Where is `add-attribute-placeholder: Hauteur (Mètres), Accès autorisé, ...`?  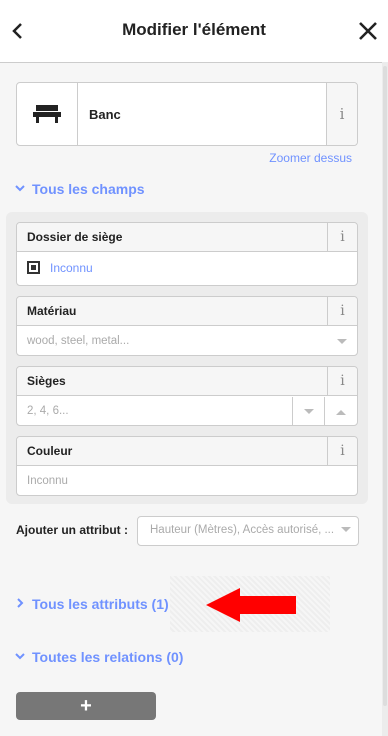 add-attribute-placeholder: Hauteur (Mètres), Accès autorisé, ... is located at coordinates (242, 530).